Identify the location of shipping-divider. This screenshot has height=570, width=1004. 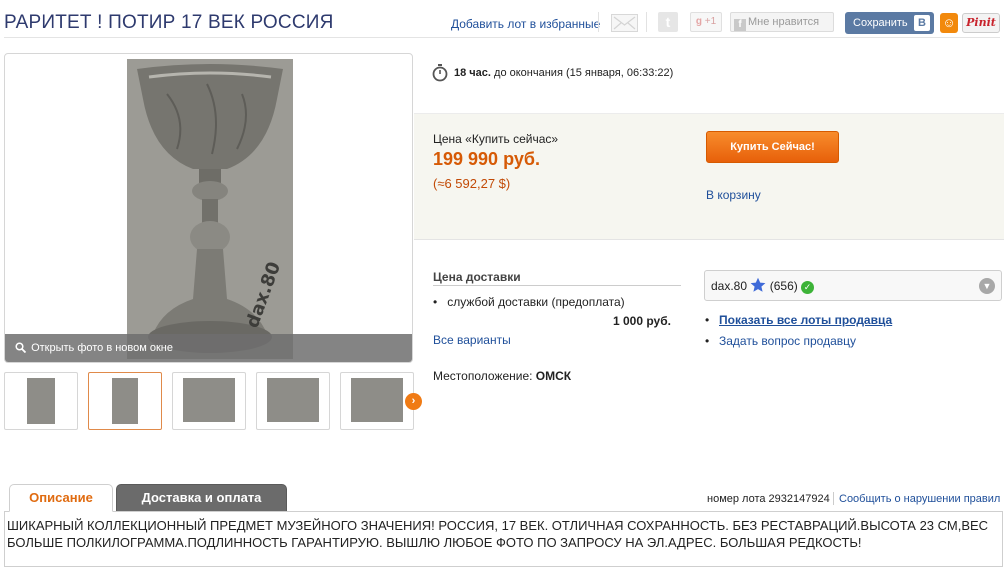
(557, 285).